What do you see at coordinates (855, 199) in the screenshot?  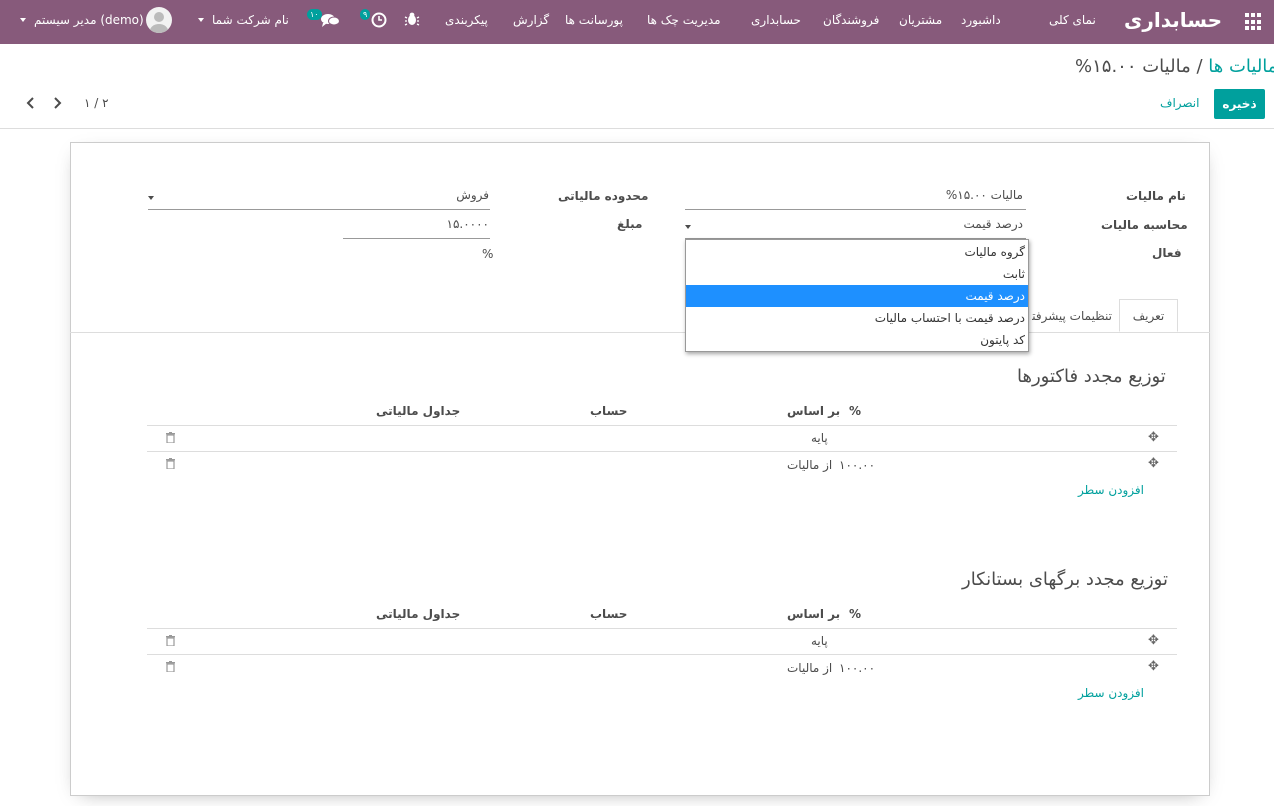 I see `tax-name-input: مالیات ۱۵.۰۰%` at bounding box center [855, 199].